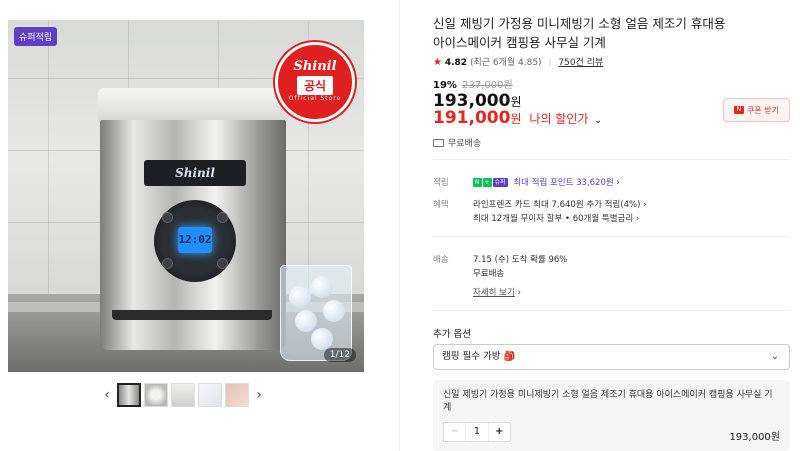 This screenshot has height=451, width=800. I want to click on points-badges: N + 슈퍼, so click(490, 182).